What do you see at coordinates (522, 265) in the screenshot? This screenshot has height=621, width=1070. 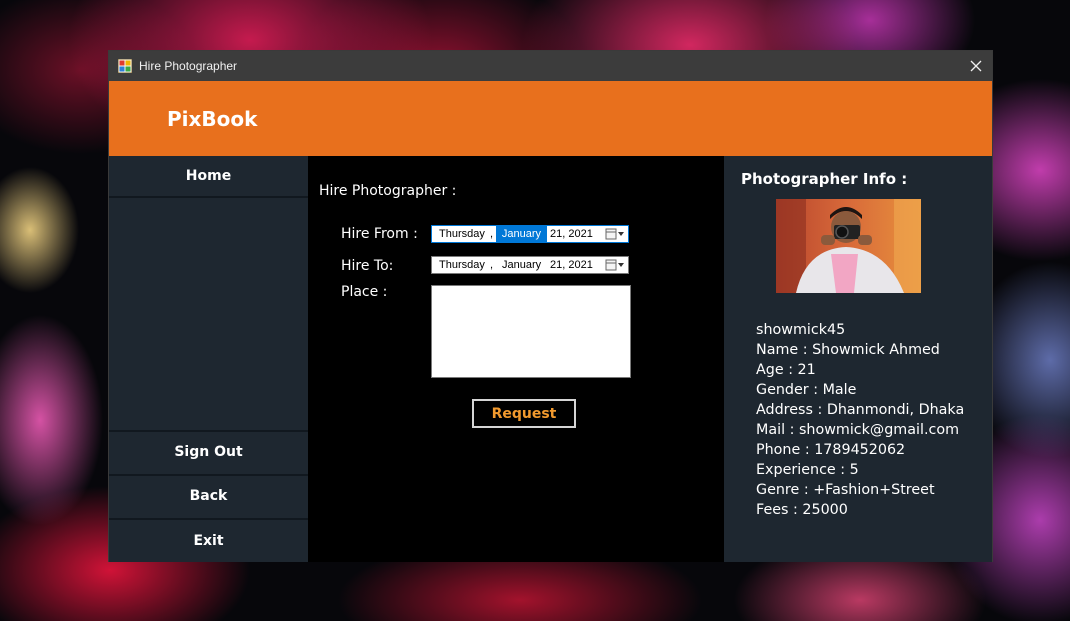 I see `hire-to-month: January` at bounding box center [522, 265].